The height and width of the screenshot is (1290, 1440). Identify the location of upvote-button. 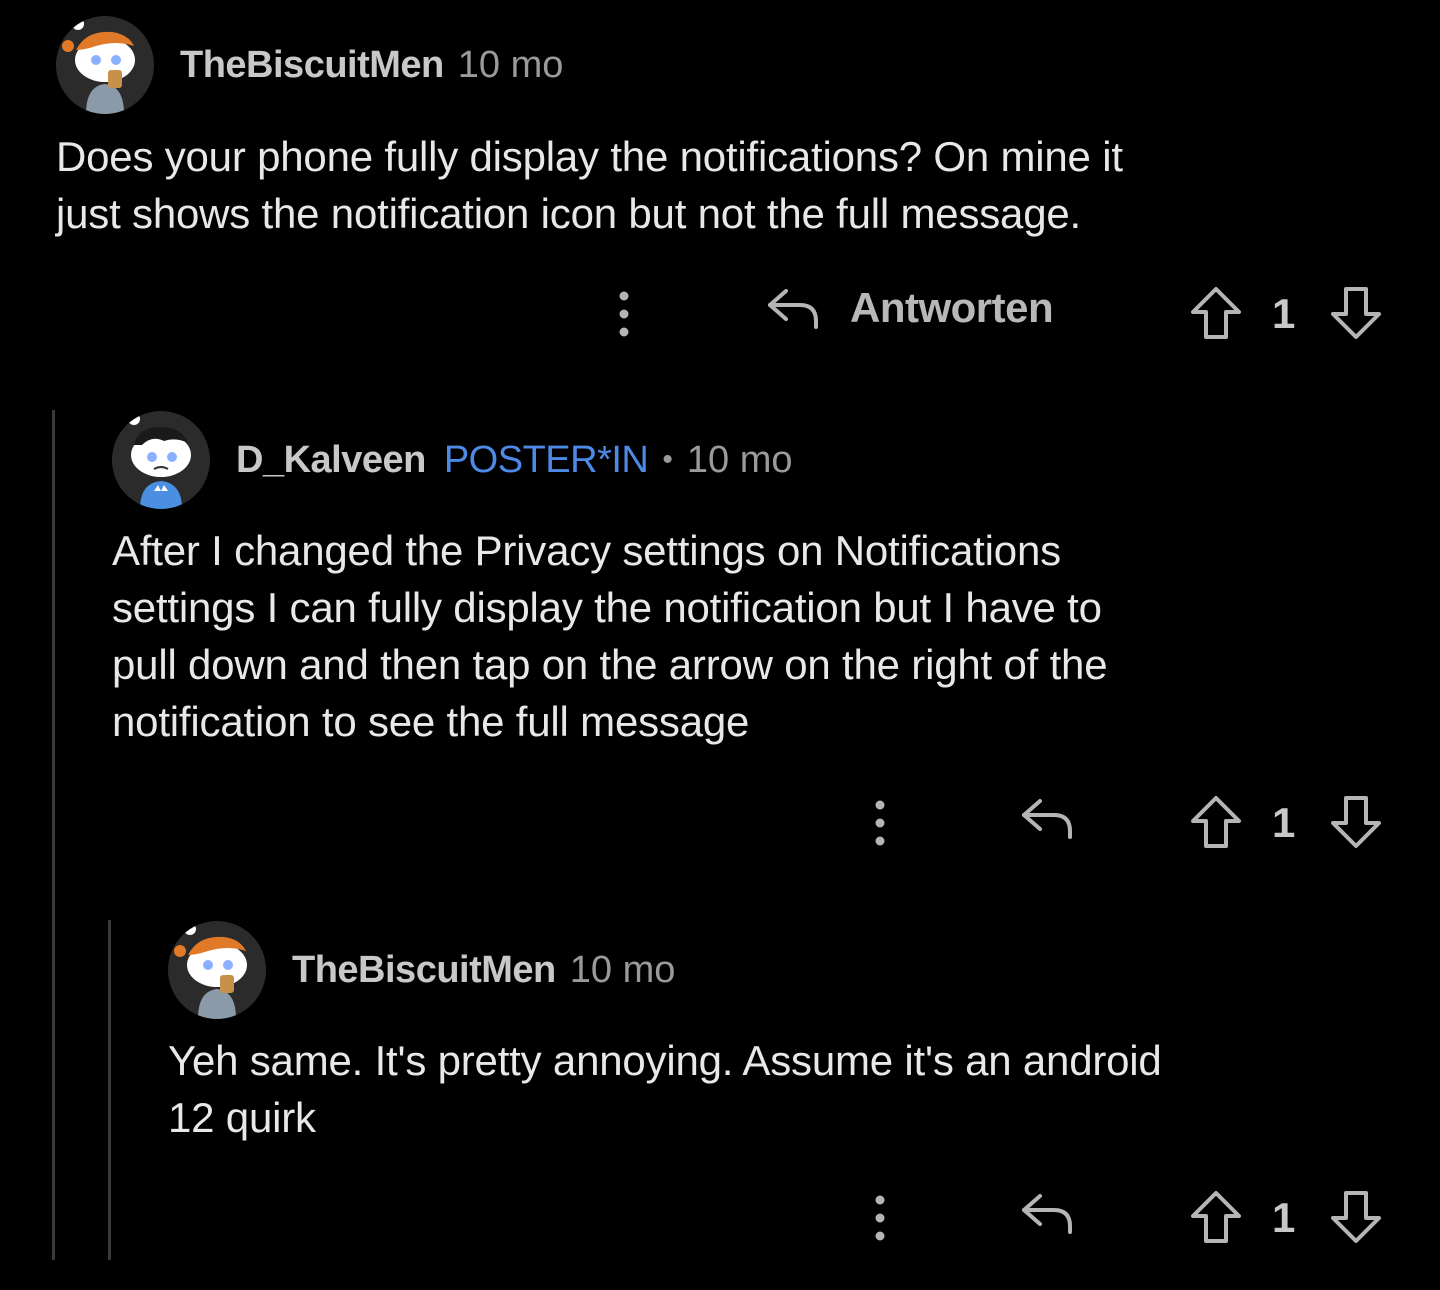
(1216, 1217).